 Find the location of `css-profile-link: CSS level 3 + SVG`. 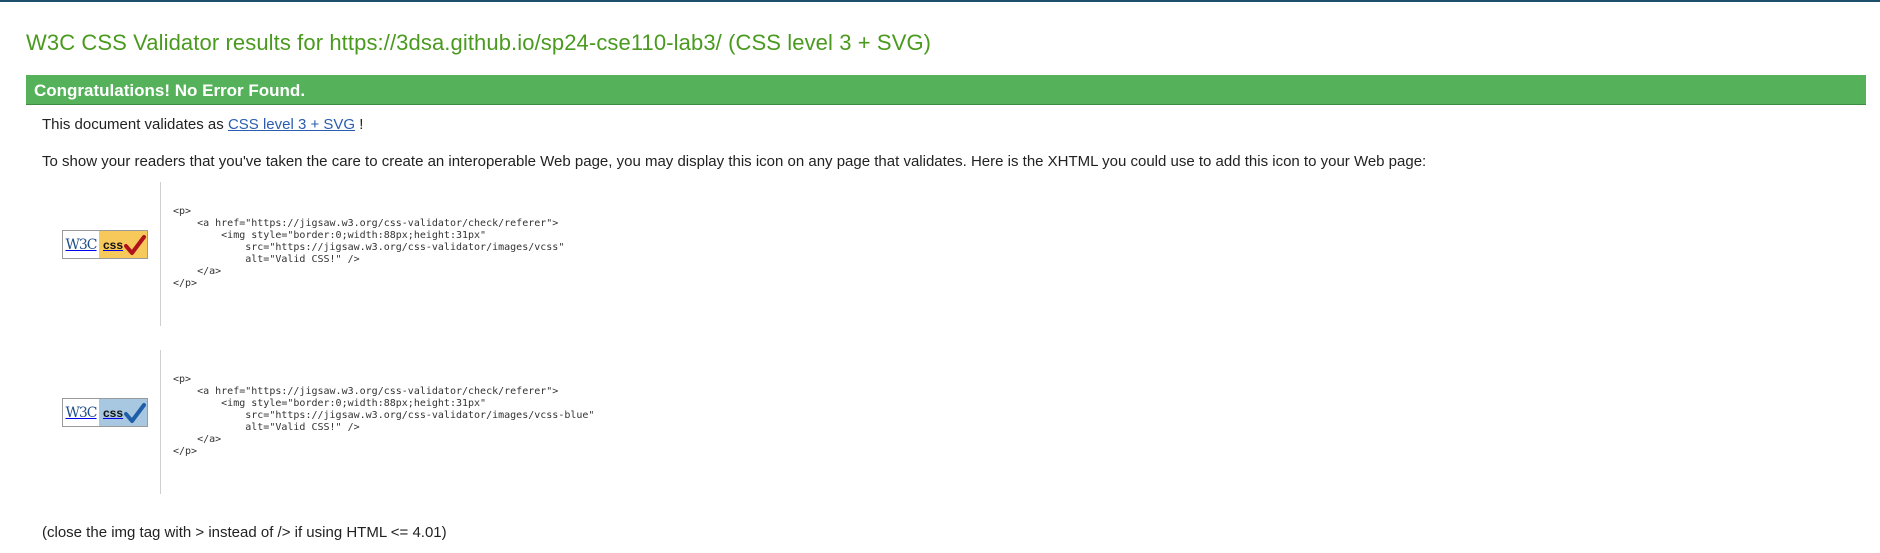

css-profile-link: CSS level 3 + SVG is located at coordinates (291, 124).